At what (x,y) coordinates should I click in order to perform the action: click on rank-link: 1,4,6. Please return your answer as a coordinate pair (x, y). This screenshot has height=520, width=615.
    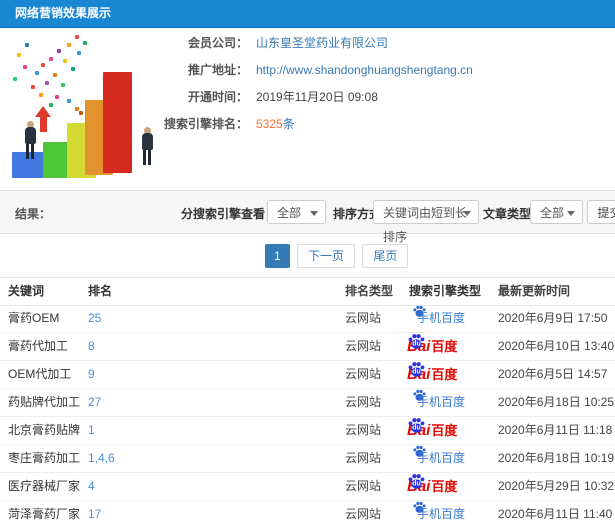
    Looking at the image, I should click on (101, 458).